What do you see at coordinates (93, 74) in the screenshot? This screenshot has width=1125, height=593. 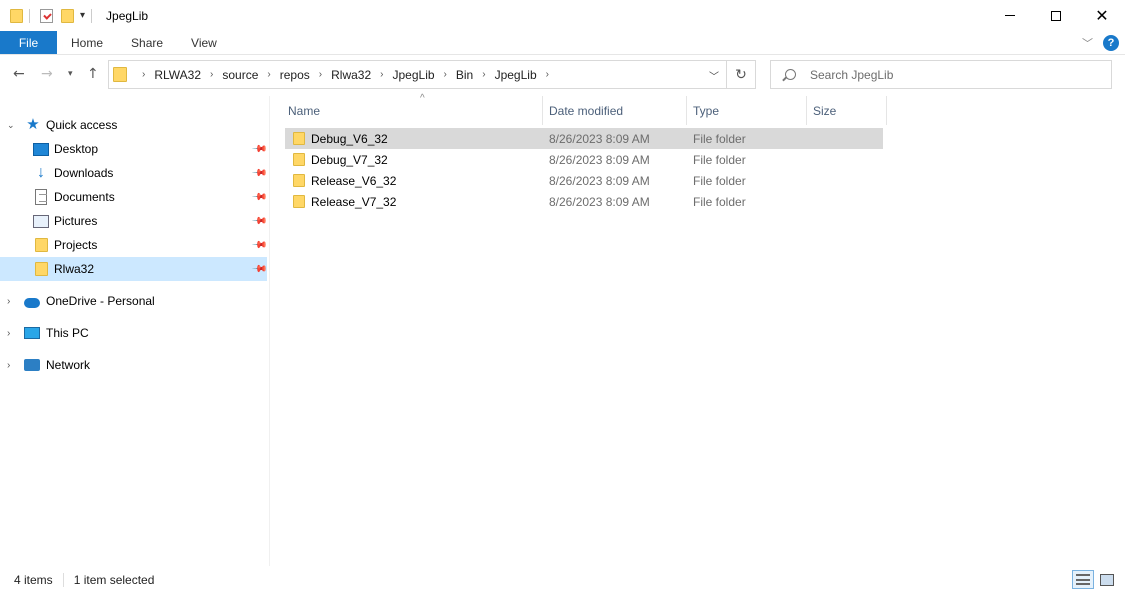 I see `up-button: ↑` at bounding box center [93, 74].